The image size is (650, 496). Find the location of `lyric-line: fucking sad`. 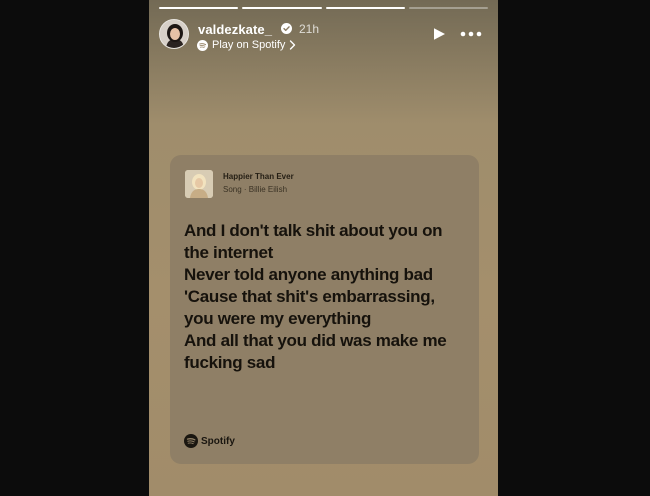

lyric-line: fucking sad is located at coordinates (230, 362).